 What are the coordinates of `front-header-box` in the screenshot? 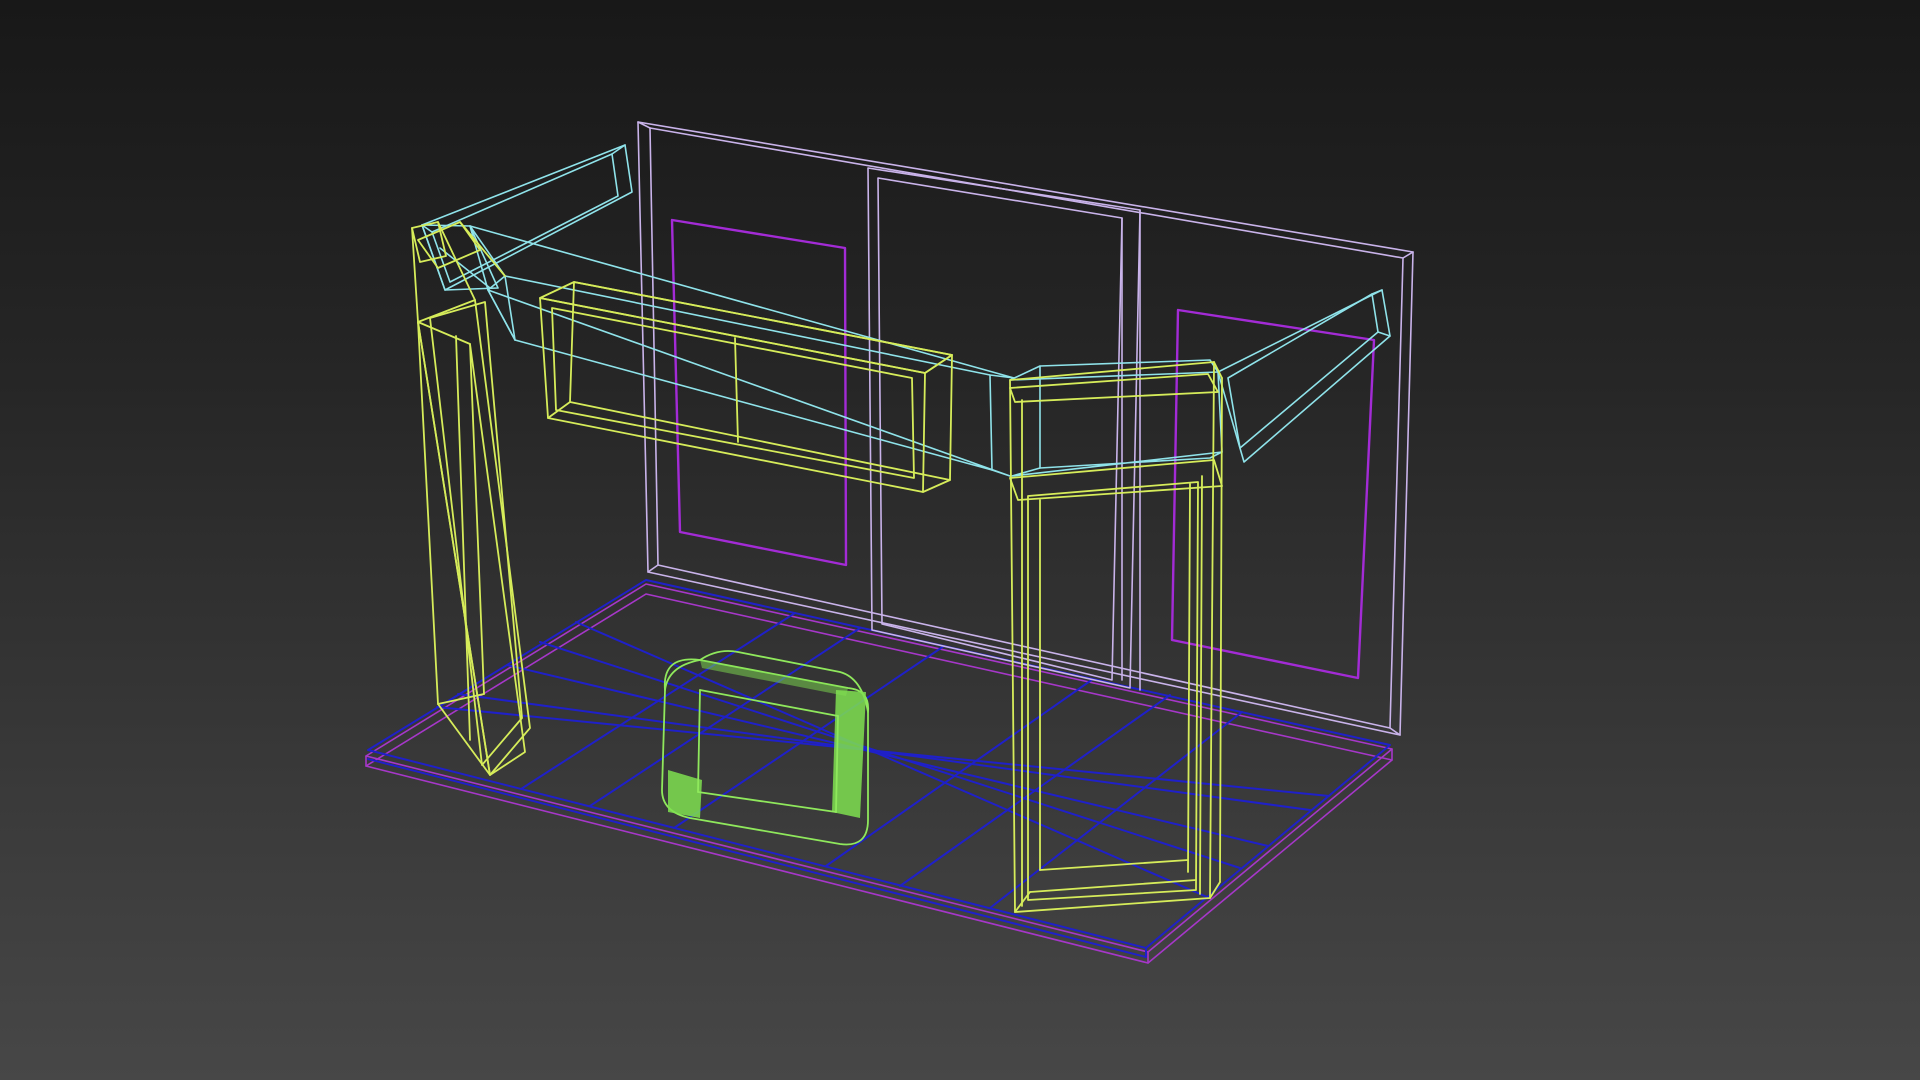 It's located at (746, 387).